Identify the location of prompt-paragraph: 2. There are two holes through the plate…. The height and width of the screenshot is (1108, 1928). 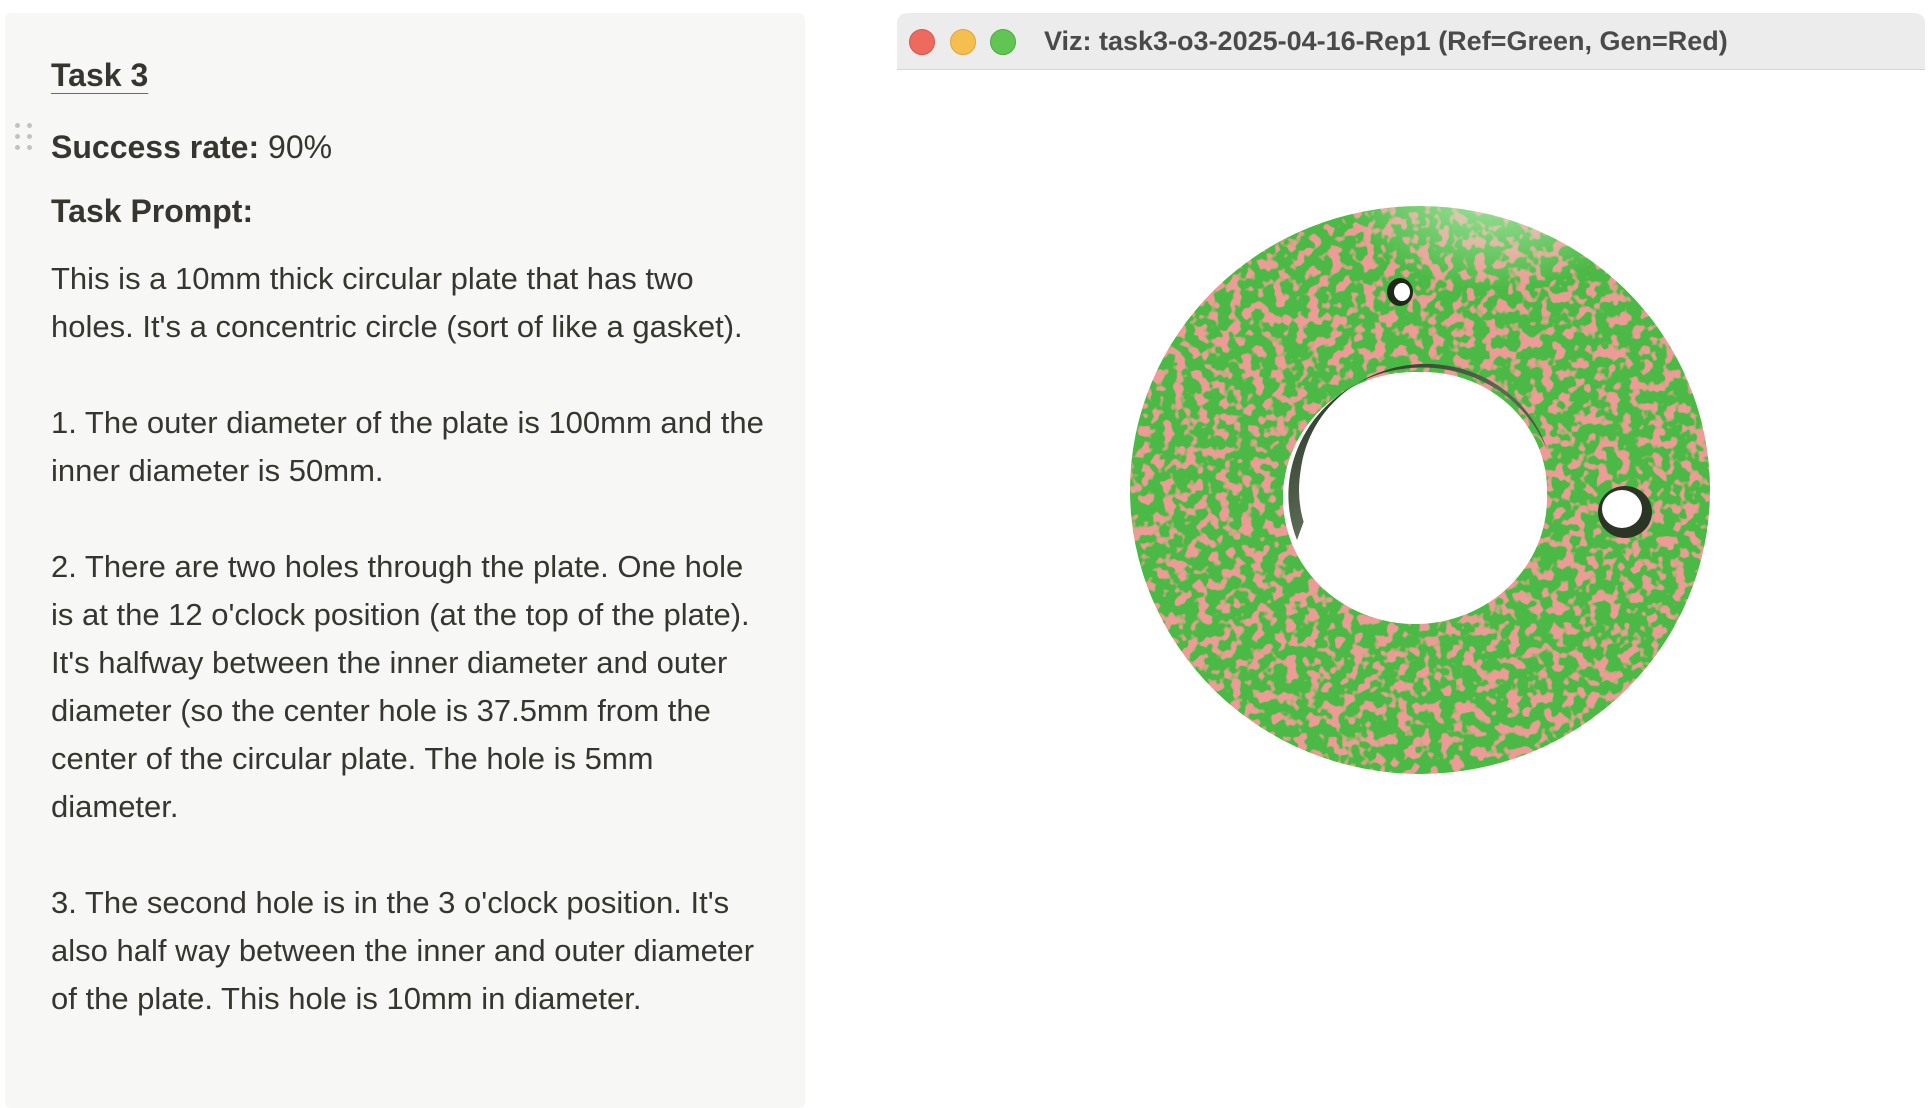
(400, 686).